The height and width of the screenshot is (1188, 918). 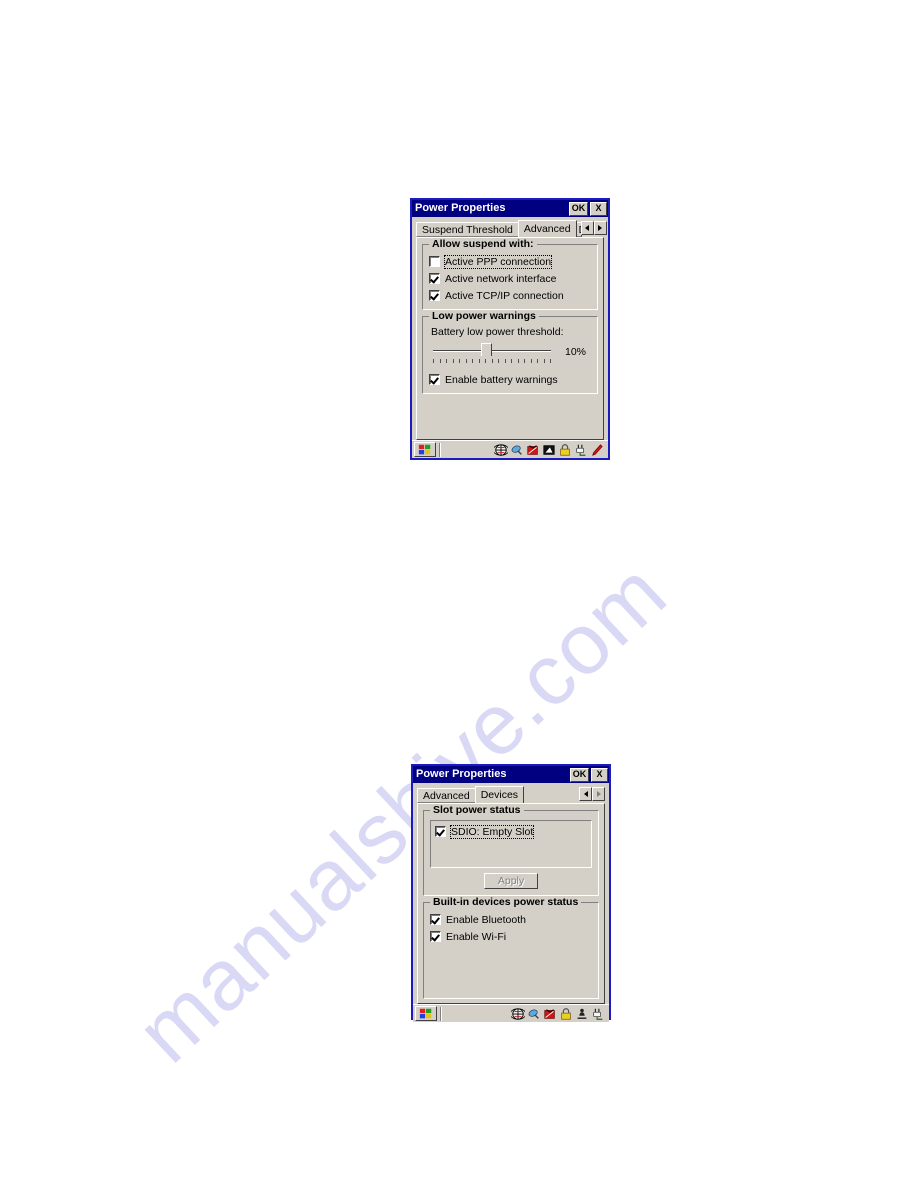 What do you see at coordinates (597, 450) in the screenshot?
I see `stylus-icon` at bounding box center [597, 450].